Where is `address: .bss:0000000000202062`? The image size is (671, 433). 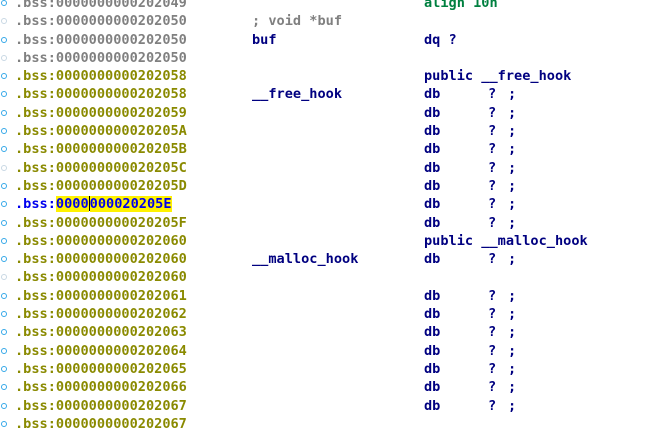 address: .bss:0000000000202062 is located at coordinates (101, 314).